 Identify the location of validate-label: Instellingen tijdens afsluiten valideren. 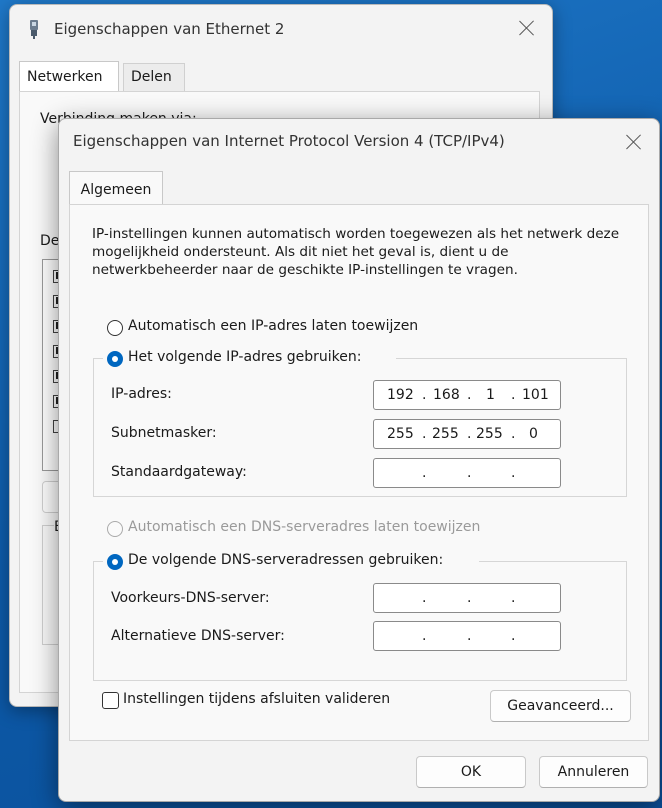
(257, 699).